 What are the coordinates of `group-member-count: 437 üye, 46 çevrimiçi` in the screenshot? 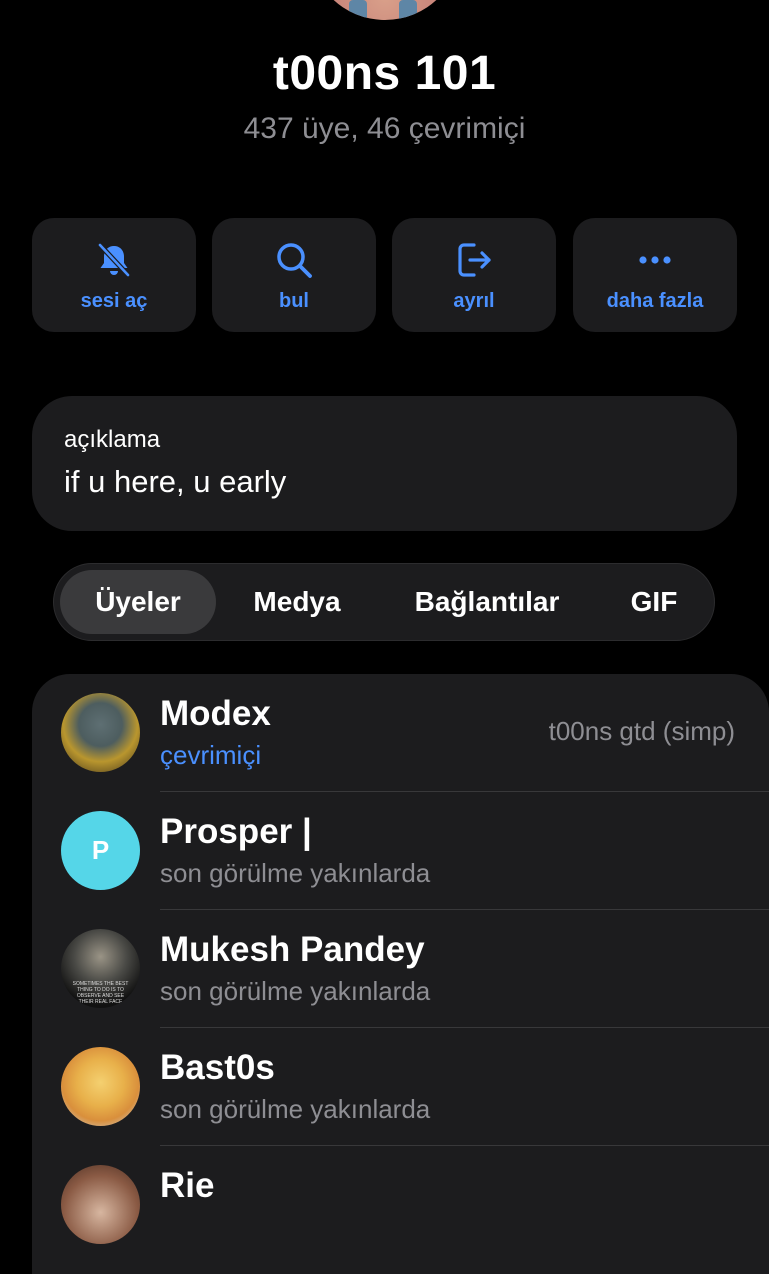 It's located at (384, 128).